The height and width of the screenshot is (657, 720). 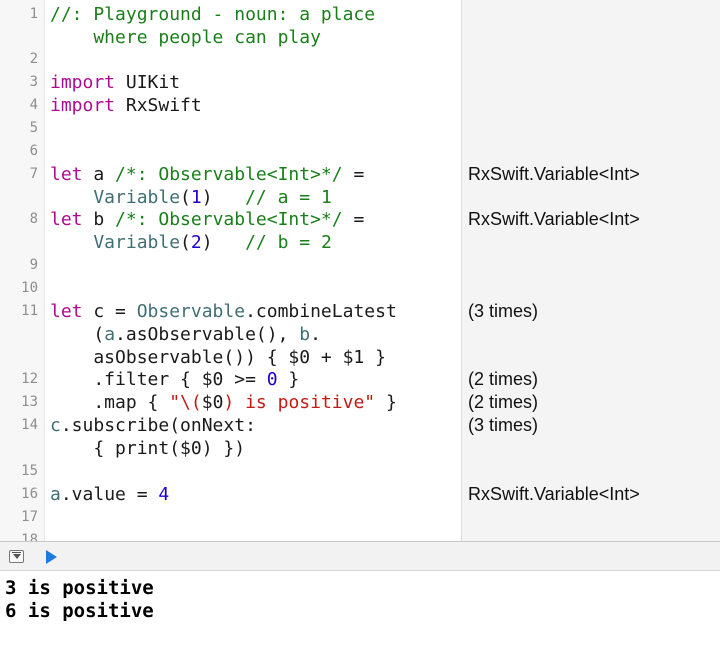 What do you see at coordinates (196, 197) in the screenshot?
I see `number-literal: 1` at bounding box center [196, 197].